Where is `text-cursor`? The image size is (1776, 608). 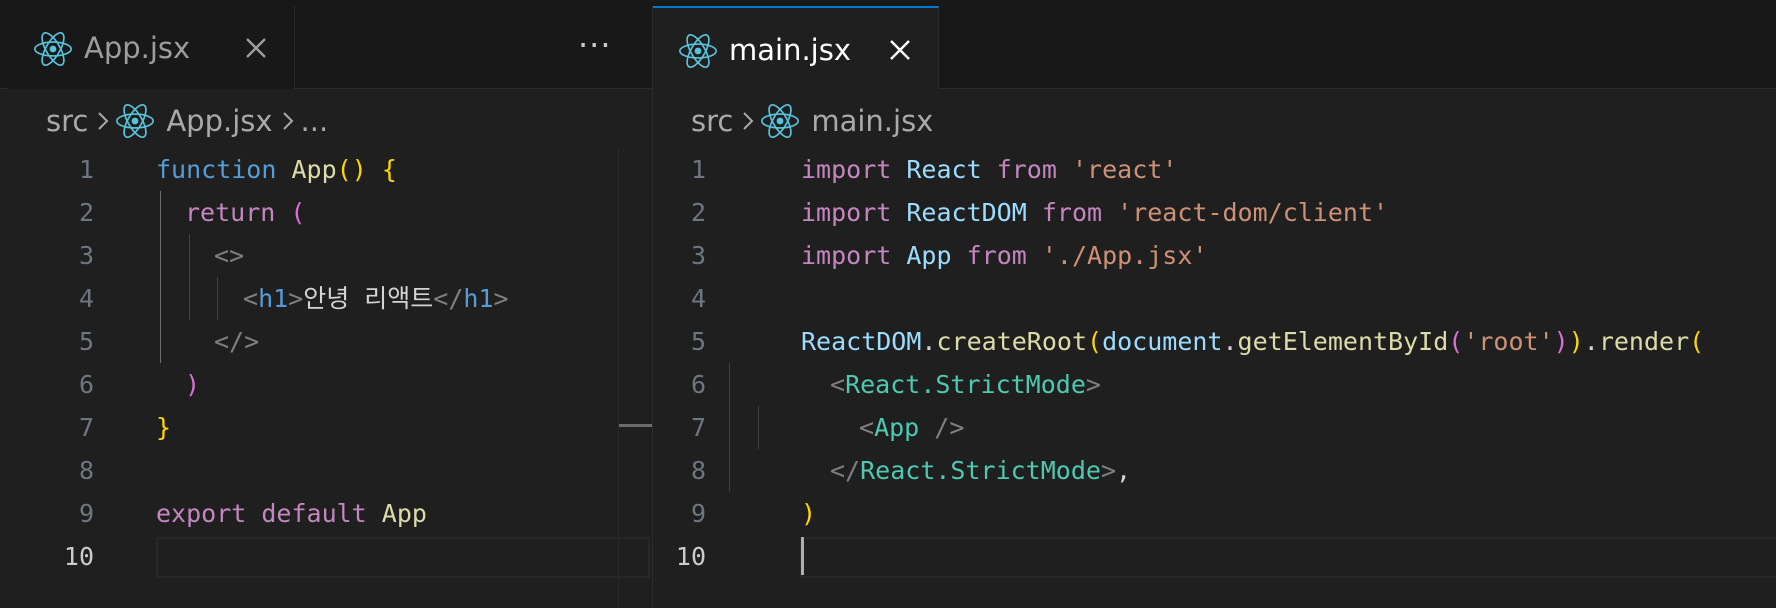
text-cursor is located at coordinates (802, 556).